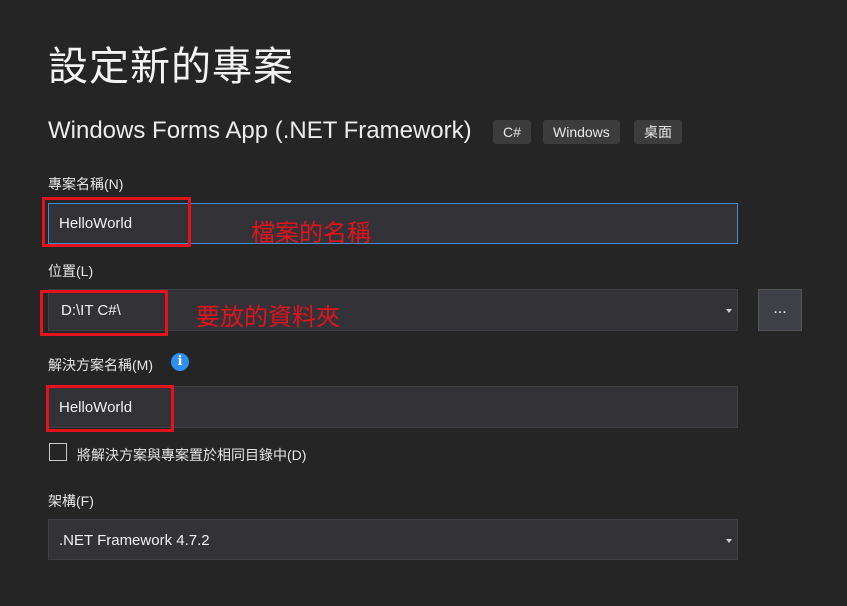 This screenshot has width=847, height=606. I want to click on same-dir-label: 將解決方案與專案置於相同目錄中(D), so click(191, 455).